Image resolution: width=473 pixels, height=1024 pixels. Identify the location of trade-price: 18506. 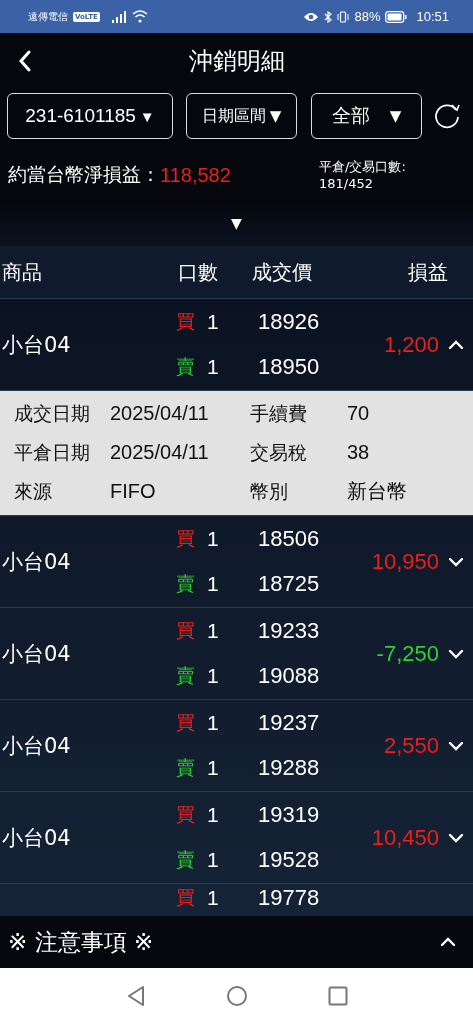
(289, 538).